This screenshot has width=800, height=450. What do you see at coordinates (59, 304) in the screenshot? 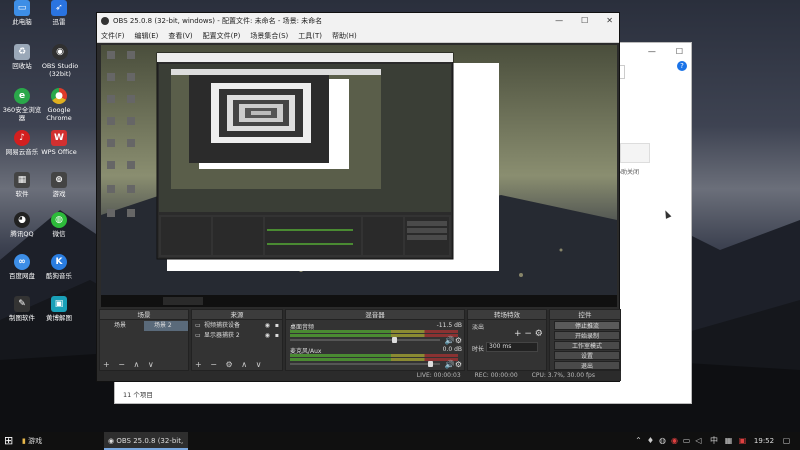
I see `image-app-icon: ▣` at bounding box center [59, 304].